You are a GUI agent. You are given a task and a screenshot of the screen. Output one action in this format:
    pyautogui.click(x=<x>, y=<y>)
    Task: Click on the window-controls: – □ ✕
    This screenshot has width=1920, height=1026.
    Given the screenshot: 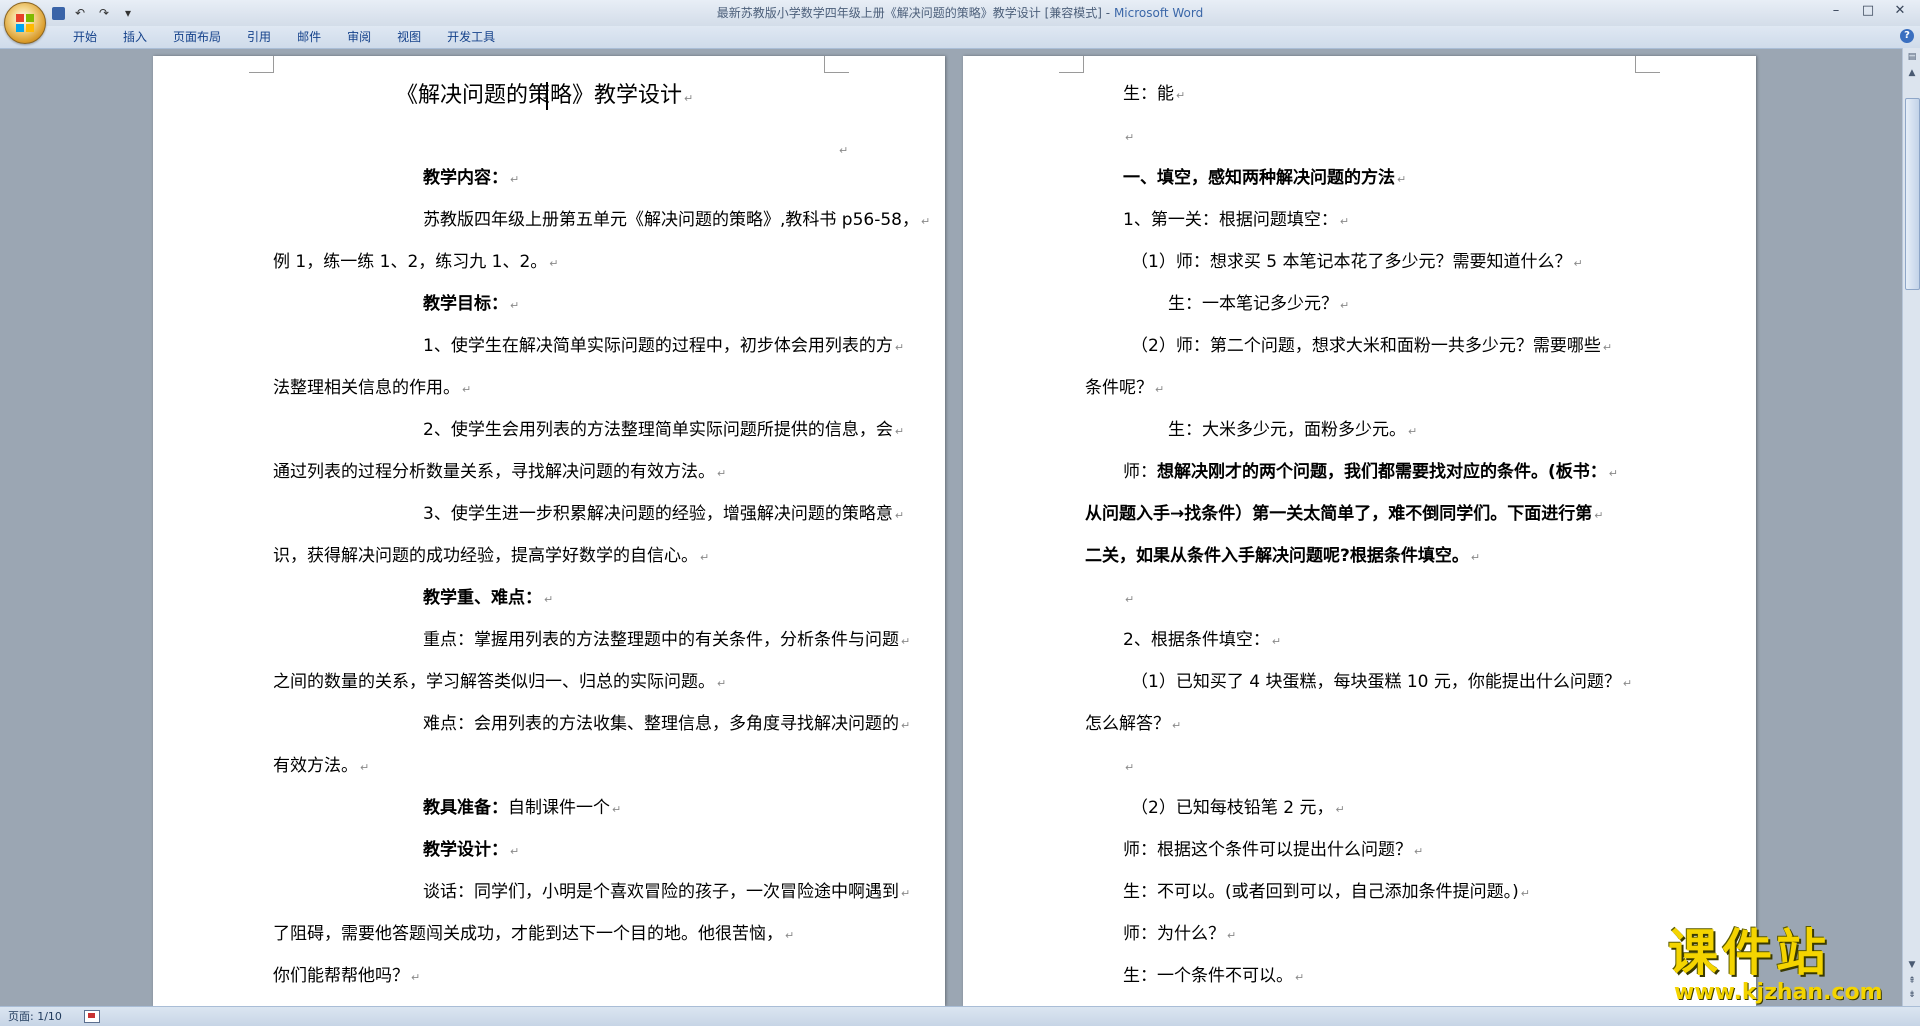 What is the action you would take?
    pyautogui.click(x=1868, y=11)
    